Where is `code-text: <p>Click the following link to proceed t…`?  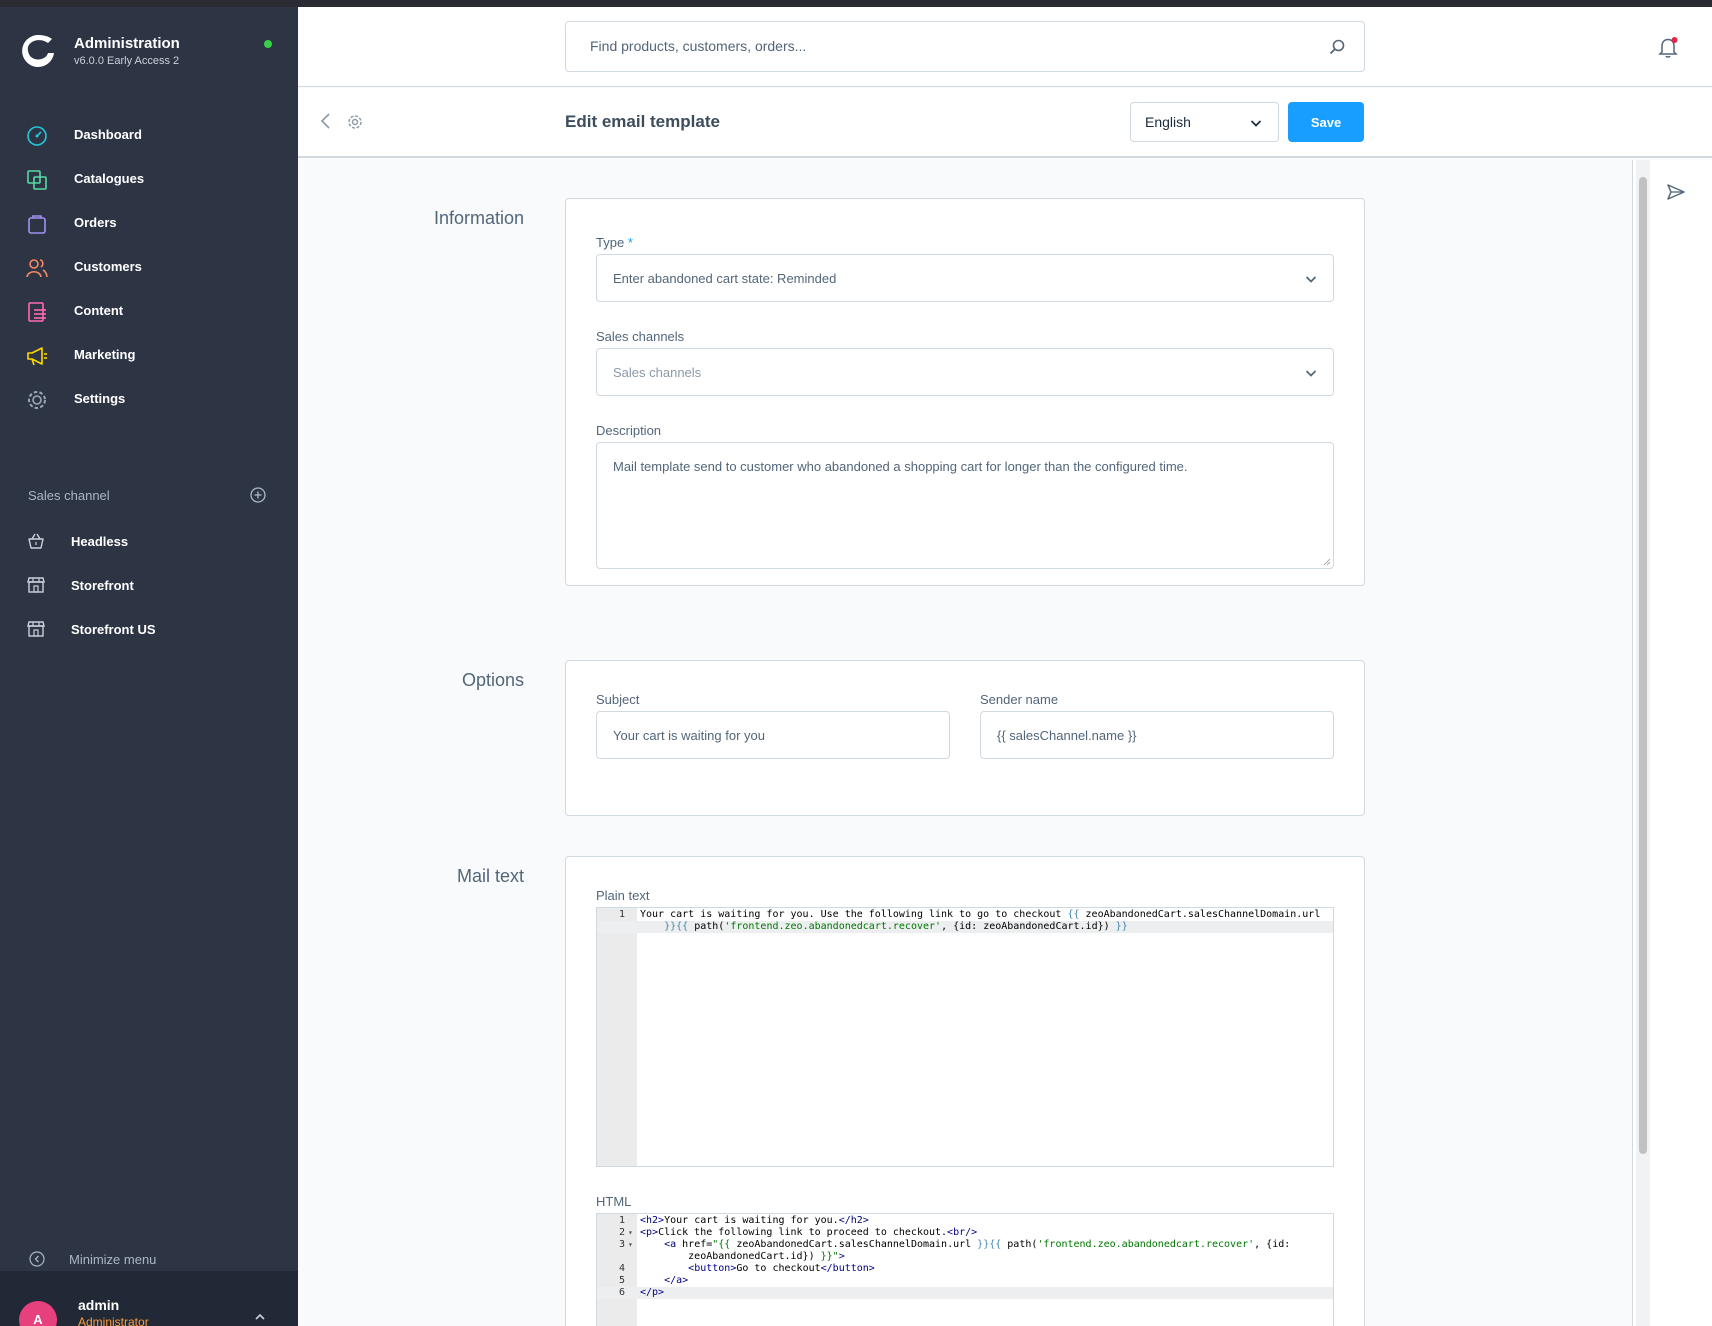
code-text: <p>Click the following link to proceed t… is located at coordinates (808, 1233).